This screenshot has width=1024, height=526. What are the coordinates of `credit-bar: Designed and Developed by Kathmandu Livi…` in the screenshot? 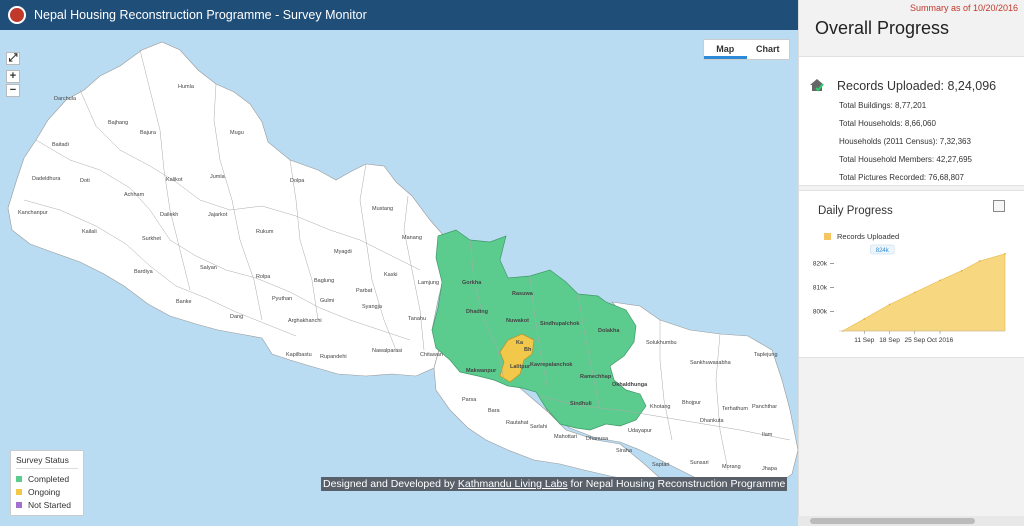 It's located at (554, 484).